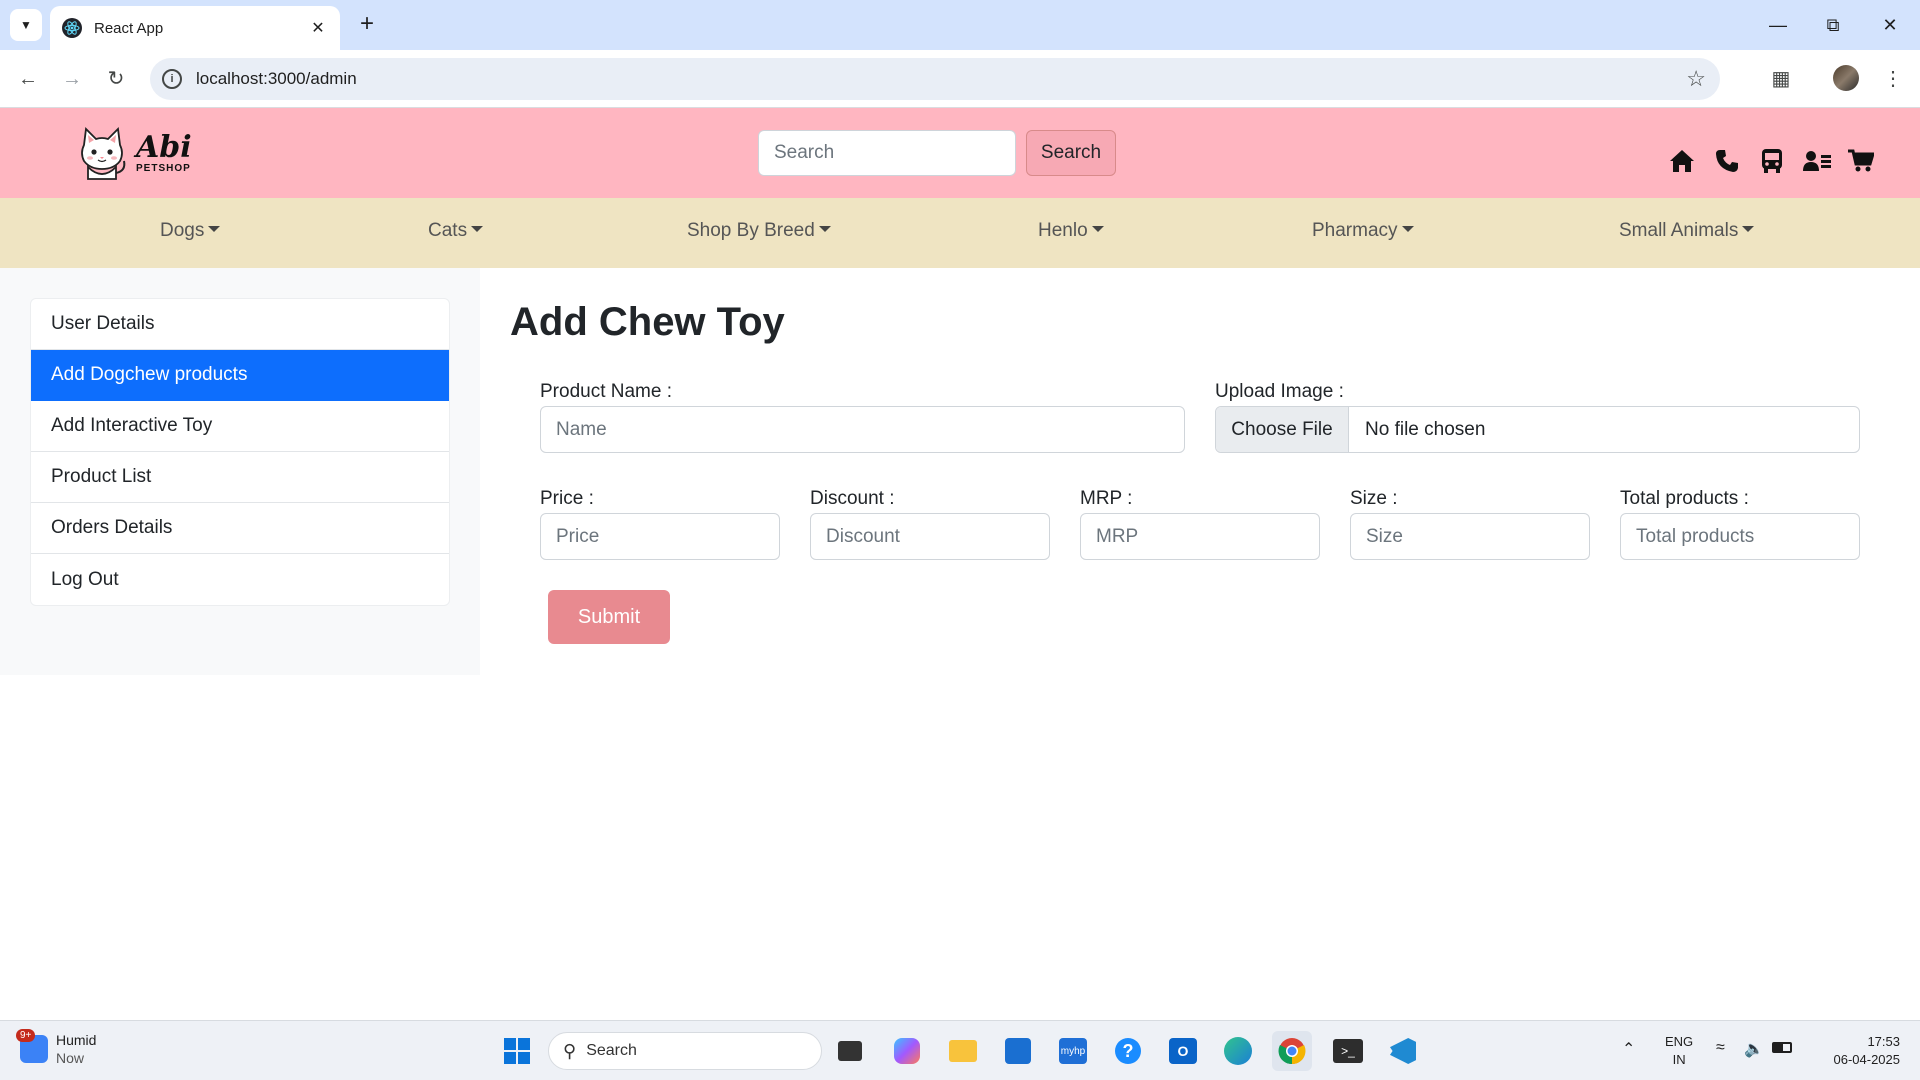 The image size is (1920, 1080). I want to click on nav-label: Shop By Breed, so click(751, 230).